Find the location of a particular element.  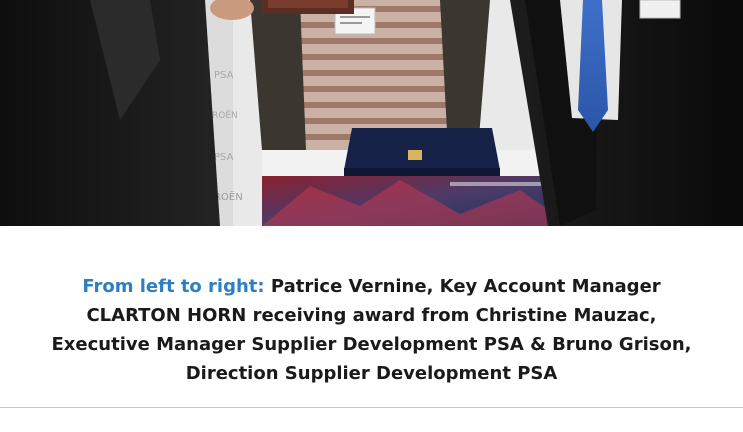

award-box is located at coordinates (422, 152).